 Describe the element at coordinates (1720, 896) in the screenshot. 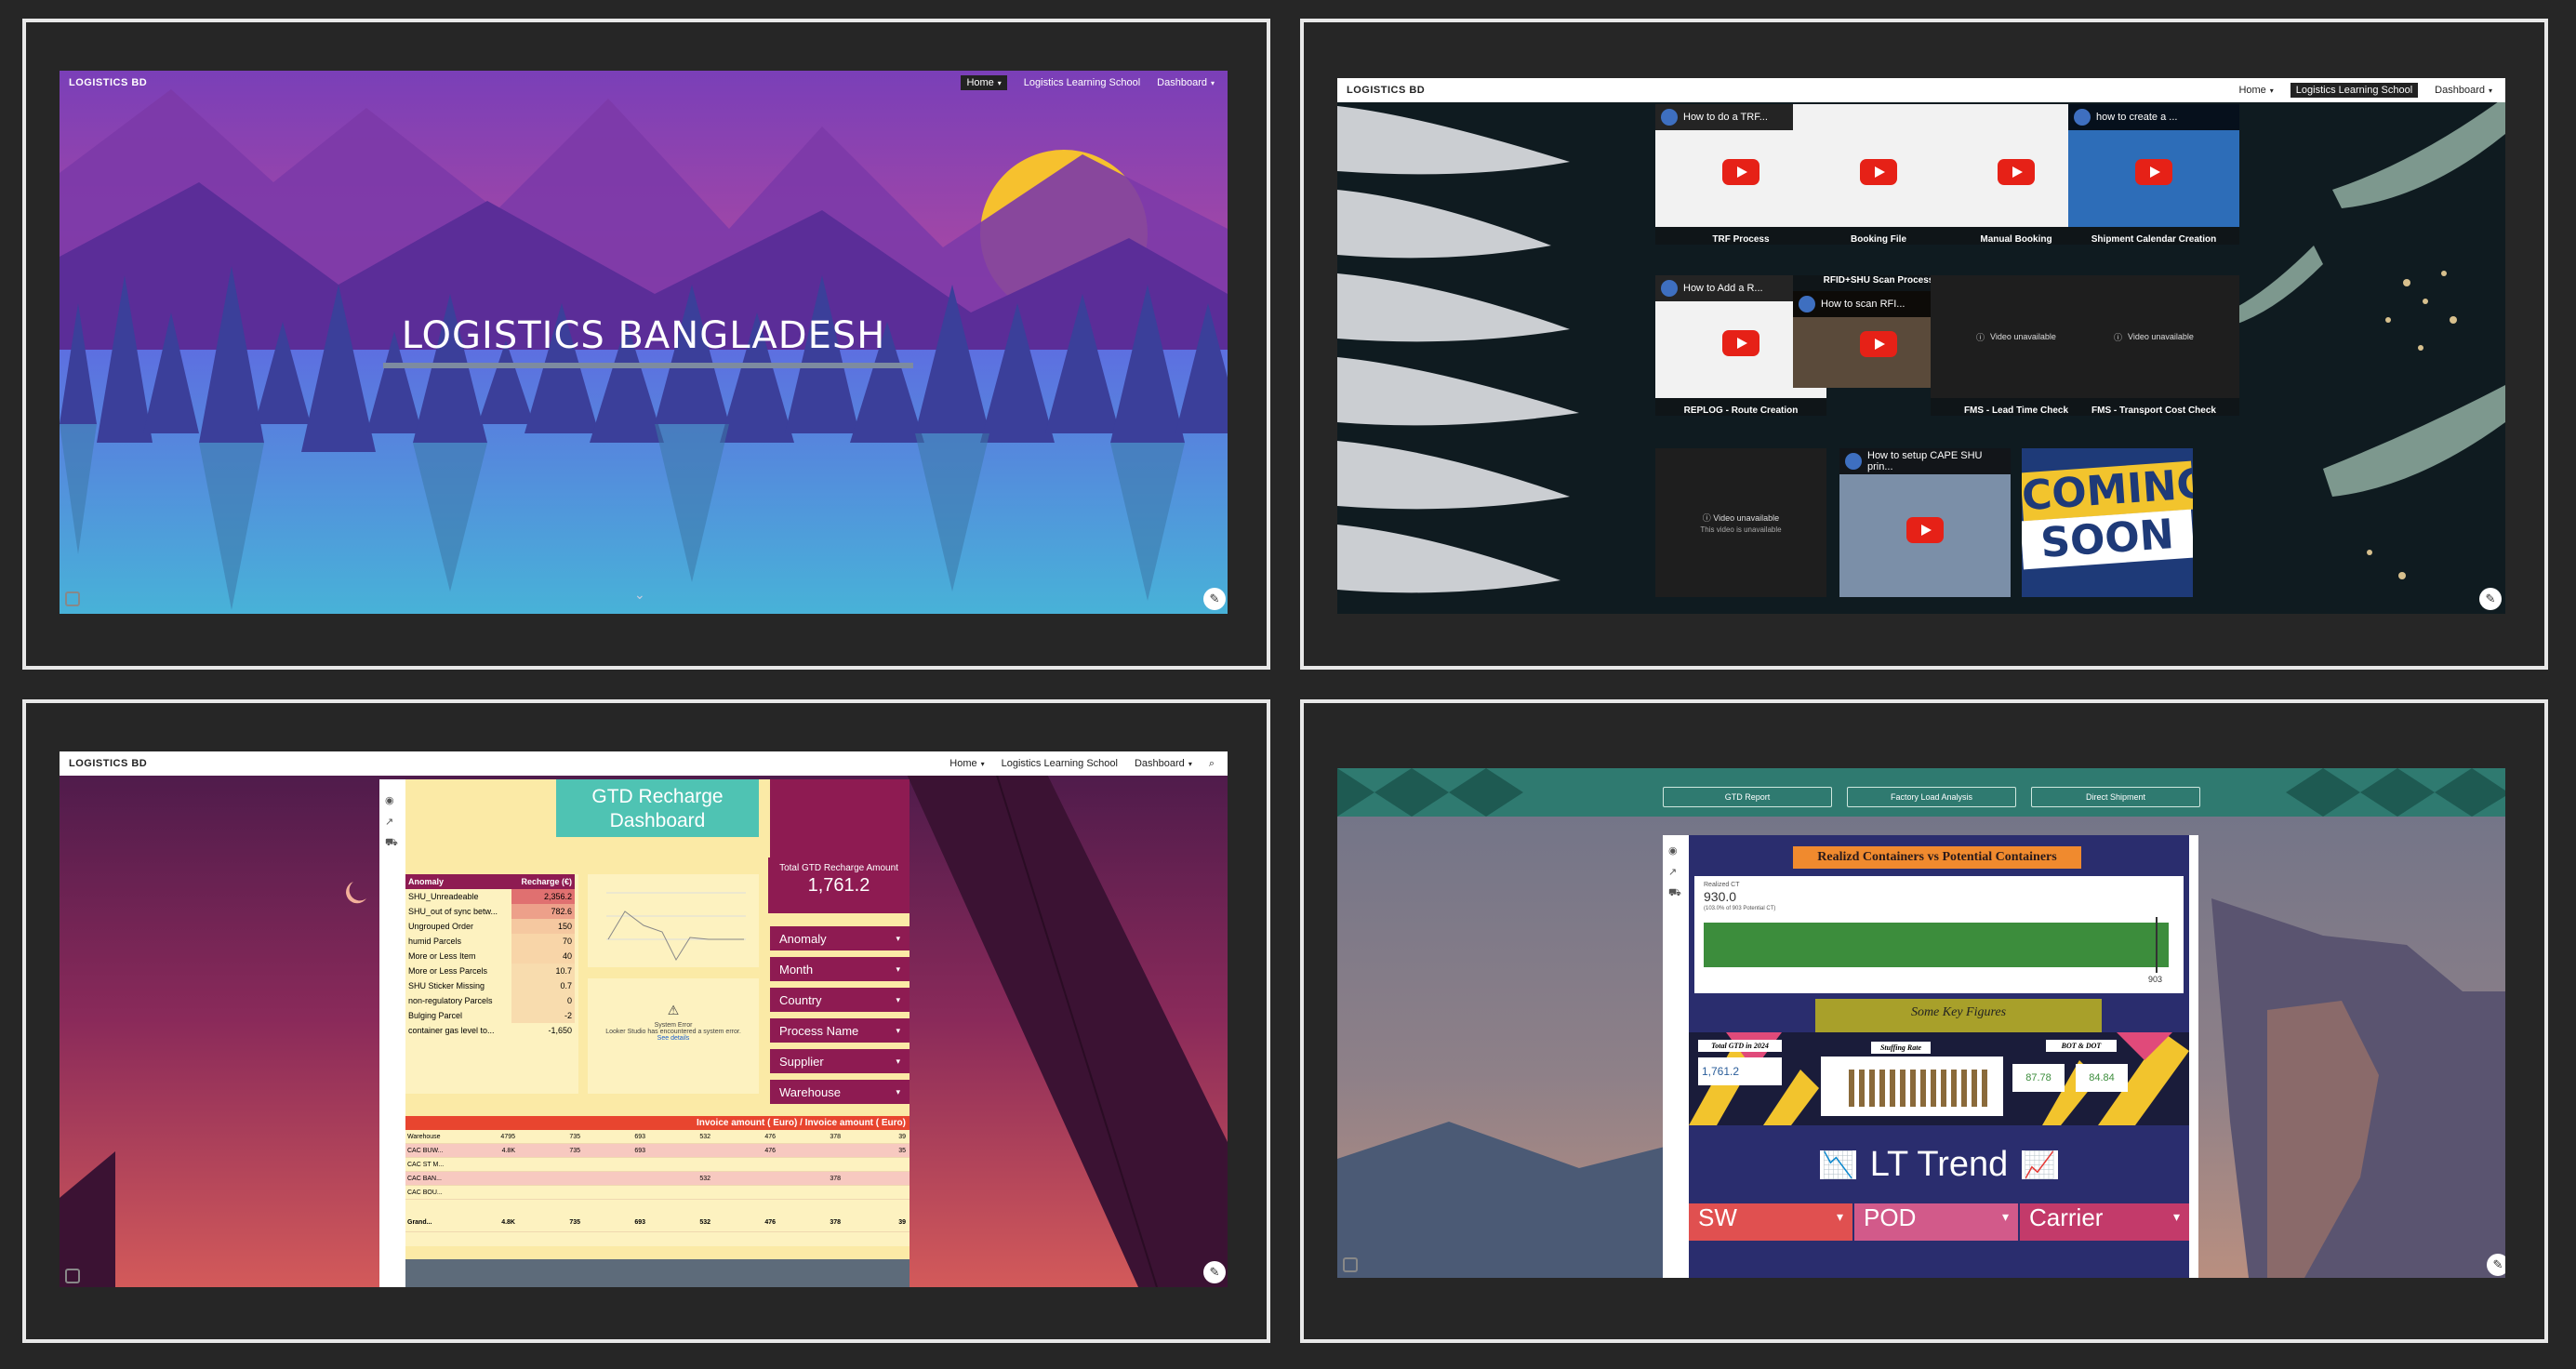

I see `realized-value: 930.0` at that location.